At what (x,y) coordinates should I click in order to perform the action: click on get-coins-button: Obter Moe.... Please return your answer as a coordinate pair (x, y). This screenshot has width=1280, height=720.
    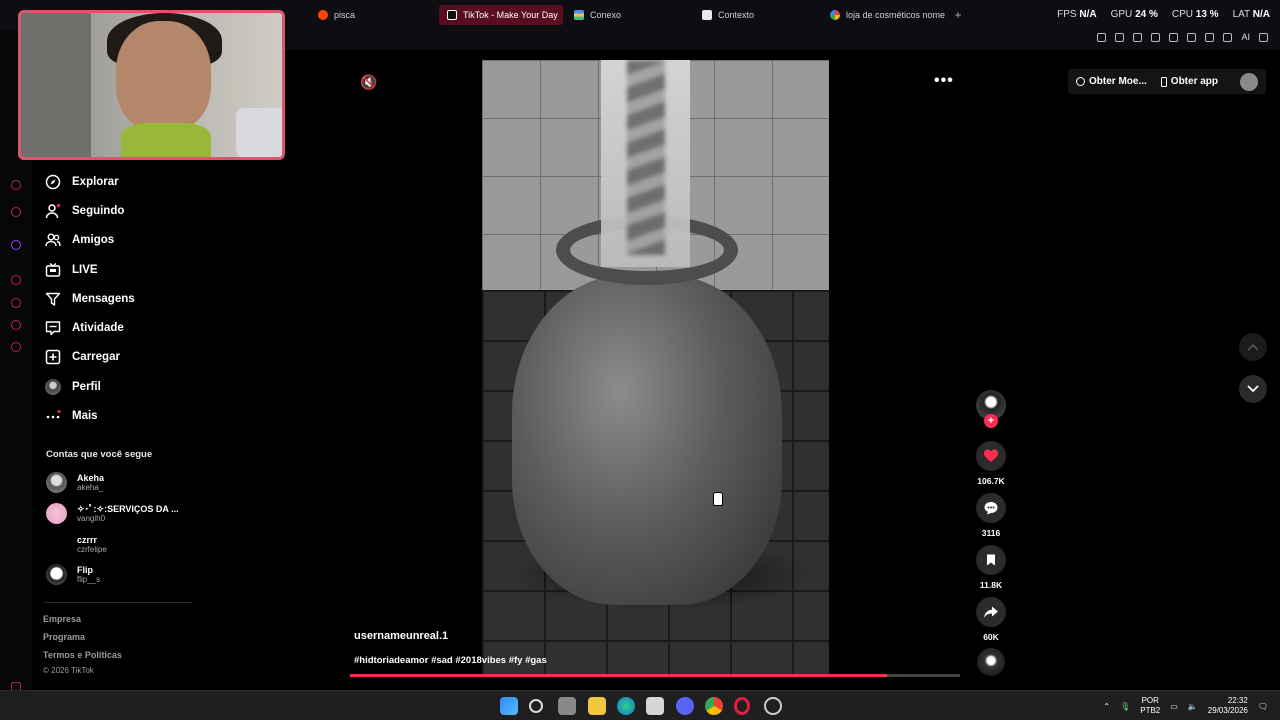
    Looking at the image, I should click on (1111, 81).